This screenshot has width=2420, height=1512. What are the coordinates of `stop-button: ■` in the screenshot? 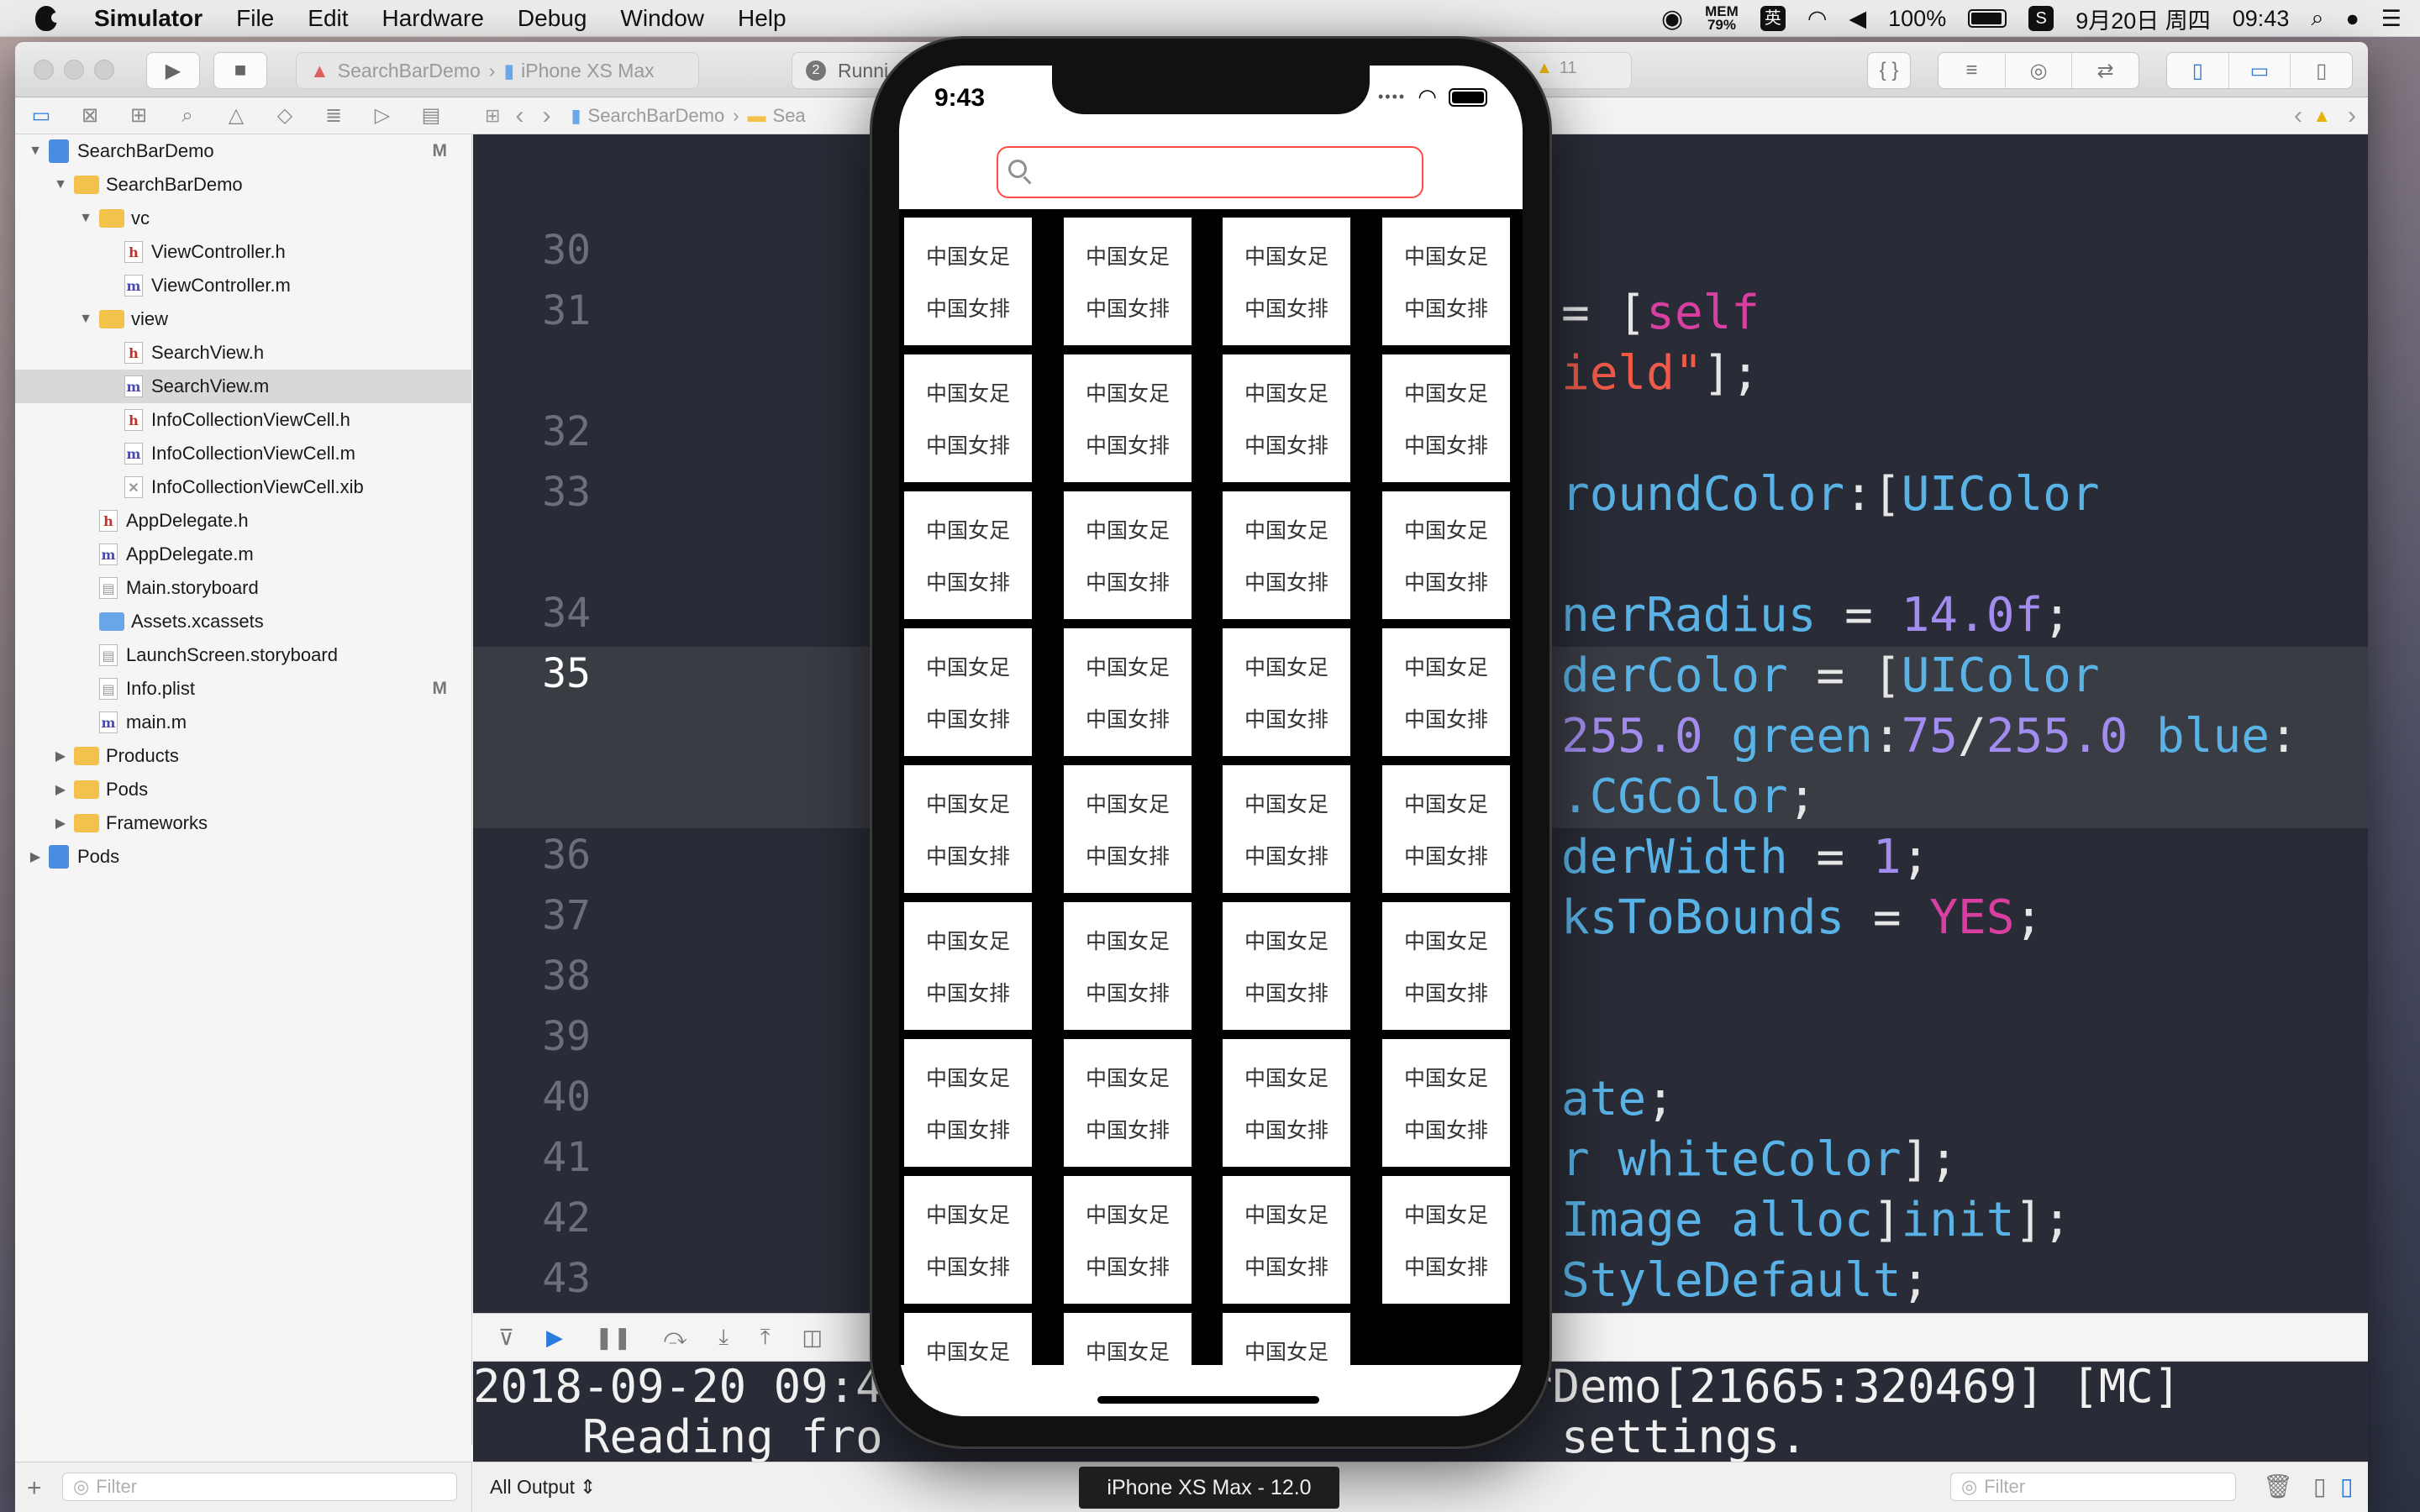 It's located at (240, 70).